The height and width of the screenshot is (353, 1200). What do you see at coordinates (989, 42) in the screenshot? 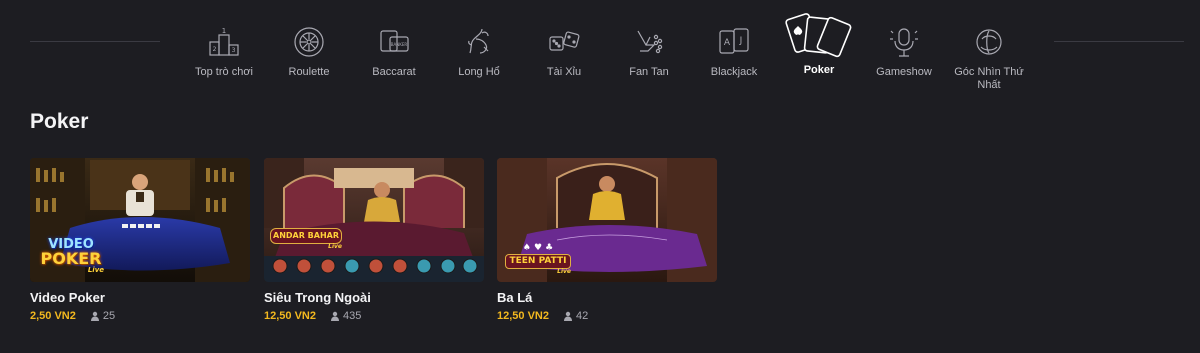
I see `first-person-view-icon` at bounding box center [989, 42].